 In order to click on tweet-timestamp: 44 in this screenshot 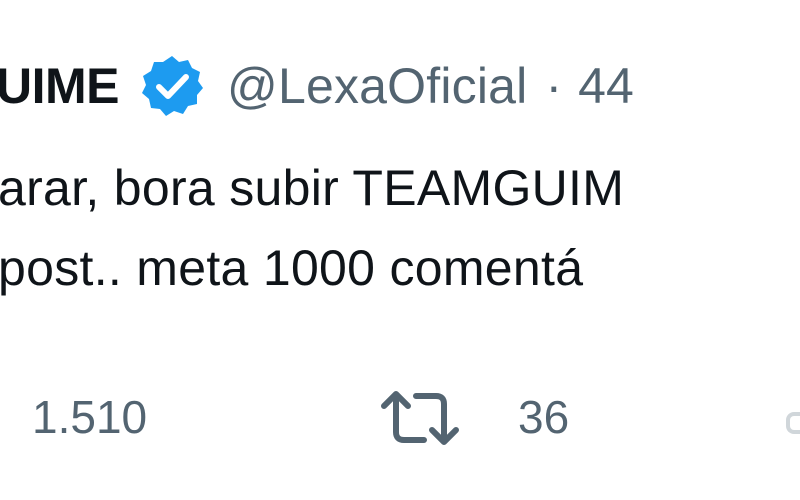, I will do `click(606, 86)`.